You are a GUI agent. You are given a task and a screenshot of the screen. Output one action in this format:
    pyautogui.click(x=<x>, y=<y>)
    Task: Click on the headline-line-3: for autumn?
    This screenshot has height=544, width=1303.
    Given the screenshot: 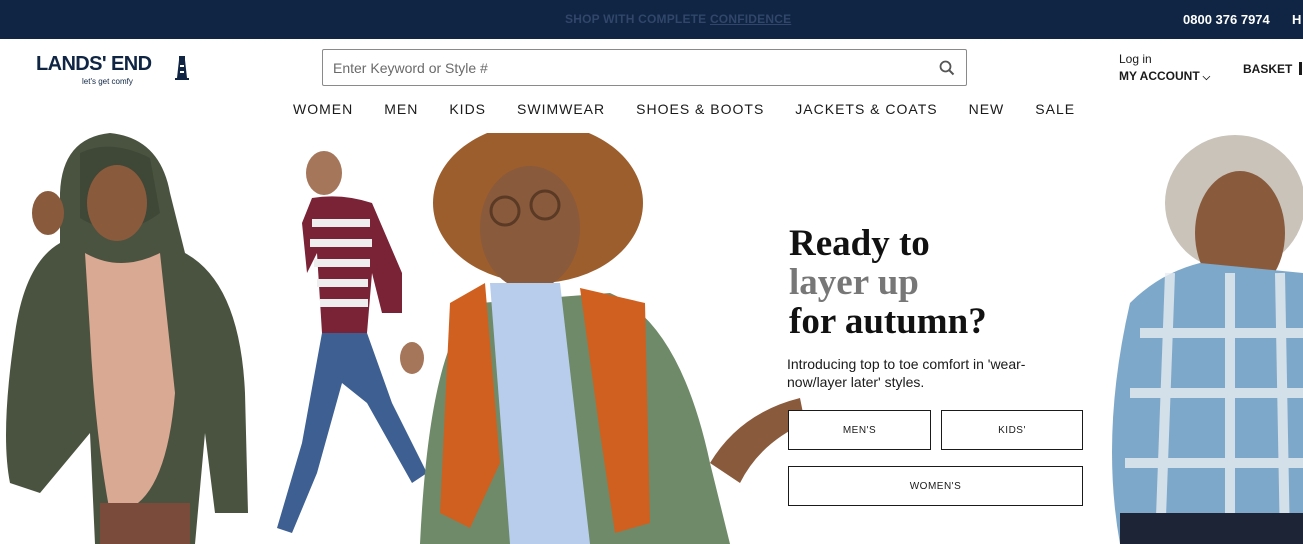 What is the action you would take?
    pyautogui.click(x=888, y=321)
    